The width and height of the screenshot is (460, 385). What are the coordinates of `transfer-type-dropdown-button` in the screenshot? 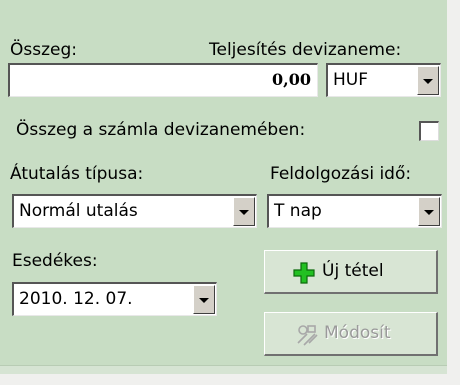 It's located at (244, 211).